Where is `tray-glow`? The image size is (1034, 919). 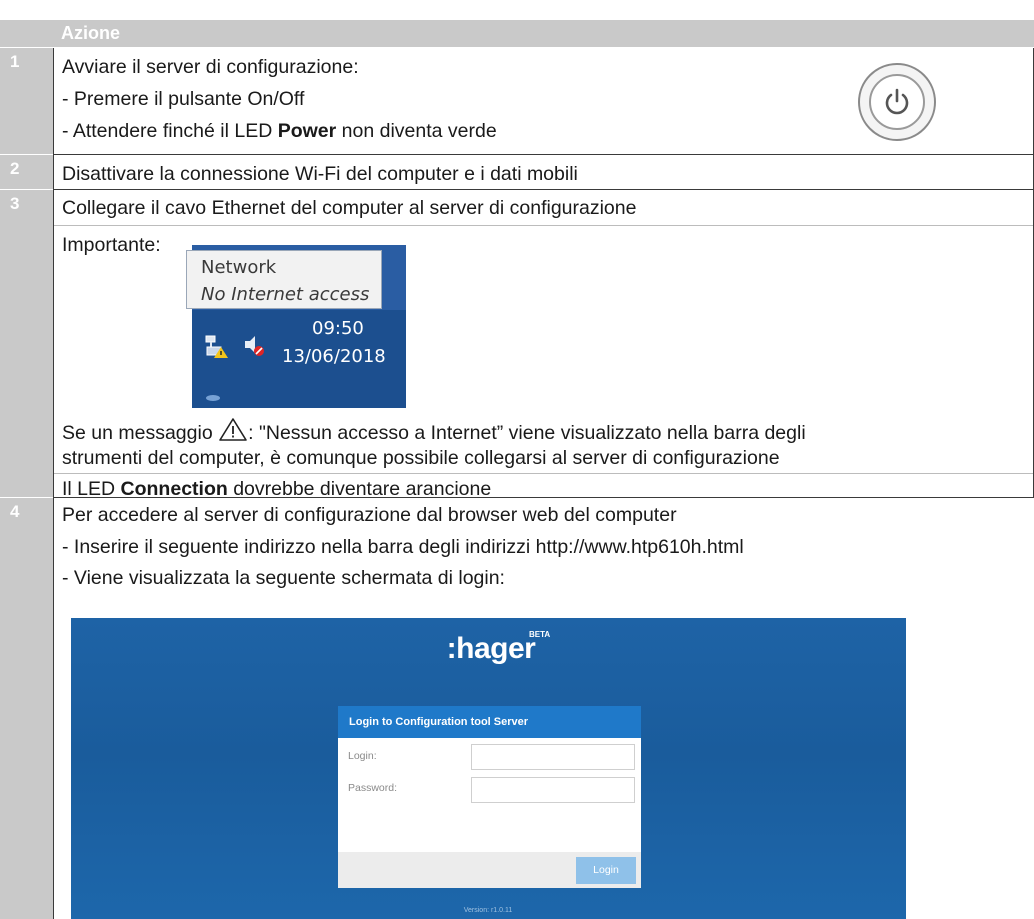 tray-glow is located at coordinates (213, 398).